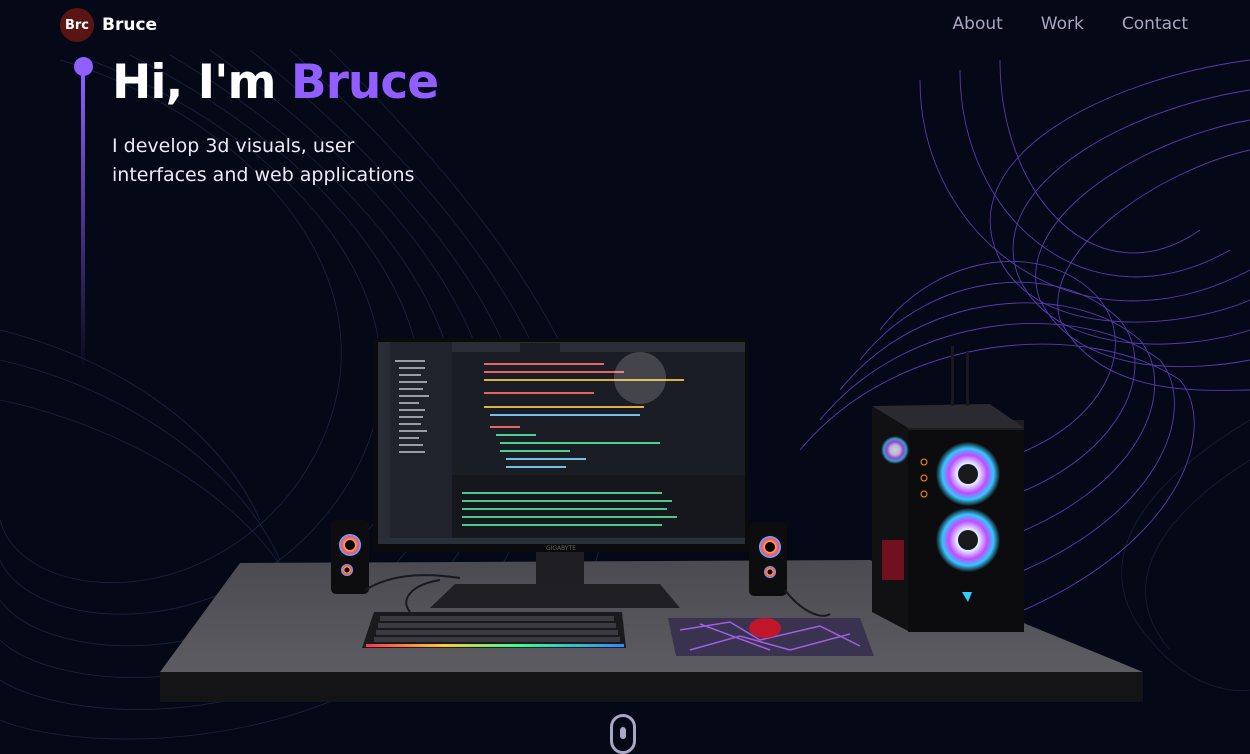 Image resolution: width=1250 pixels, height=754 pixels. I want to click on scroll-mouse-icon, so click(623, 734).